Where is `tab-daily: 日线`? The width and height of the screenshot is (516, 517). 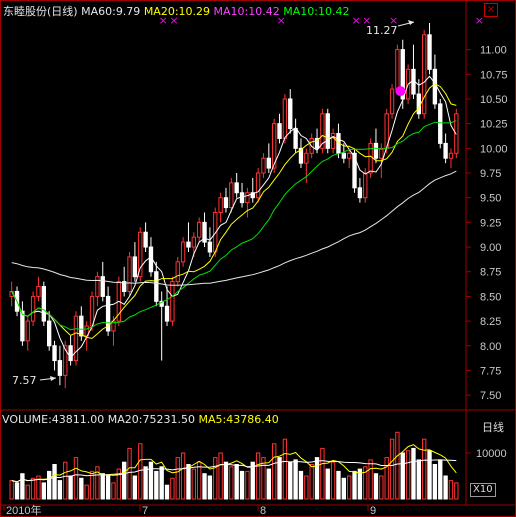
tab-daily: 日线 is located at coordinates (493, 426).